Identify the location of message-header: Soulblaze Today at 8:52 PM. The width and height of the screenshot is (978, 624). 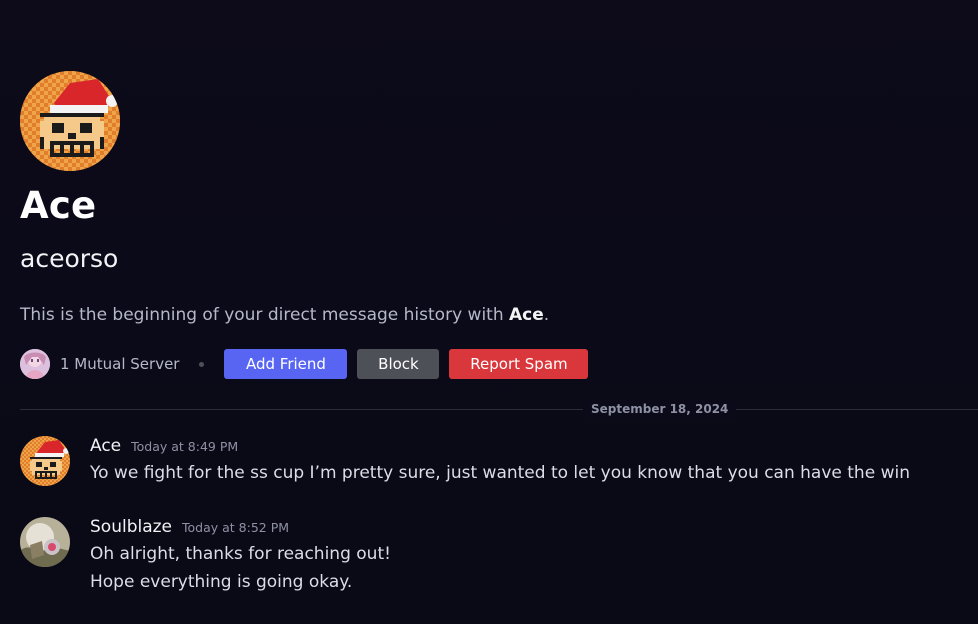
(189, 527).